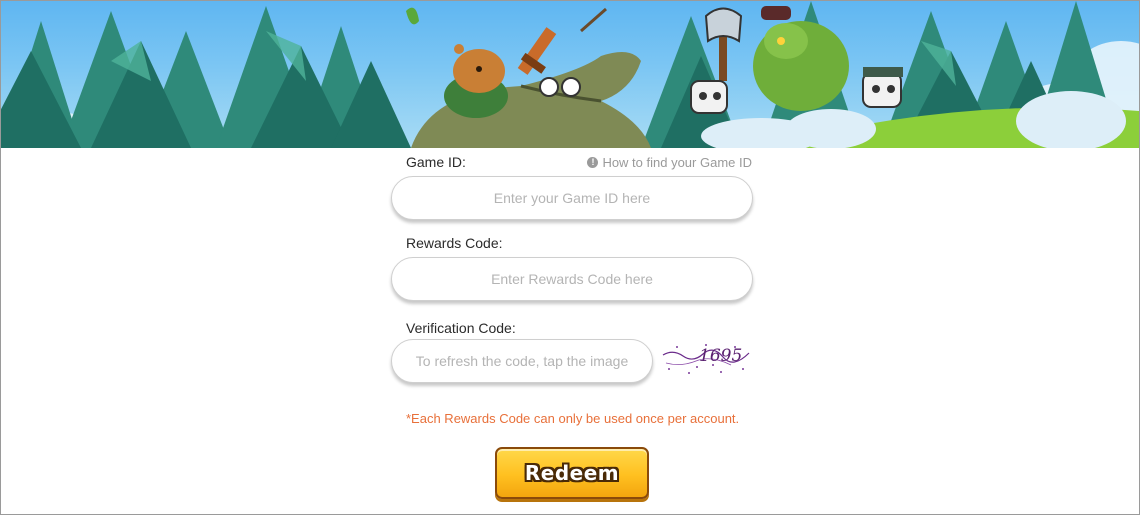 This screenshot has height=515, width=1140. I want to click on verification-code-label: Verification Code:, so click(461, 328).